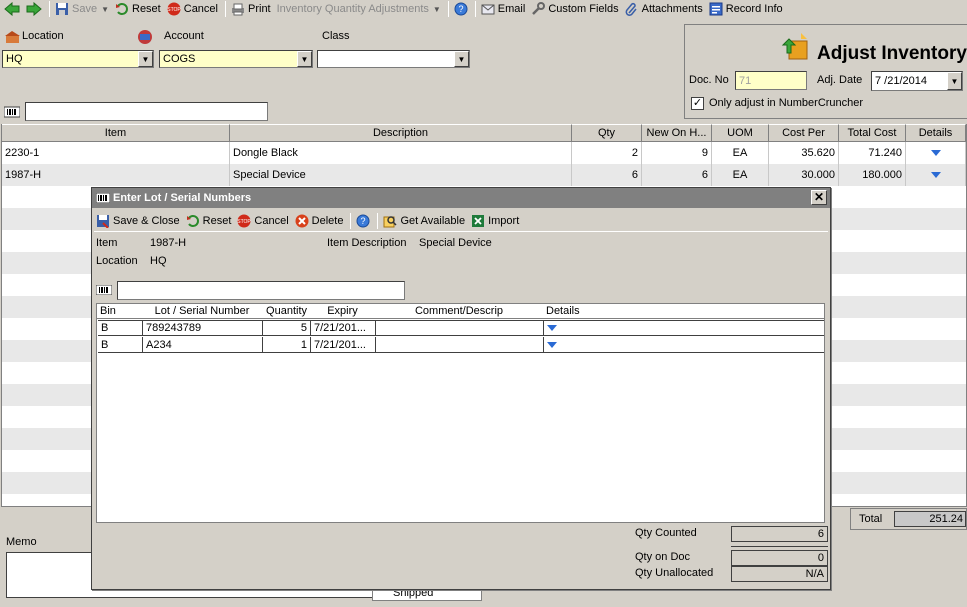 Image resolution: width=967 pixels, height=607 pixels. I want to click on account-select: COGS ▼, so click(236, 59).